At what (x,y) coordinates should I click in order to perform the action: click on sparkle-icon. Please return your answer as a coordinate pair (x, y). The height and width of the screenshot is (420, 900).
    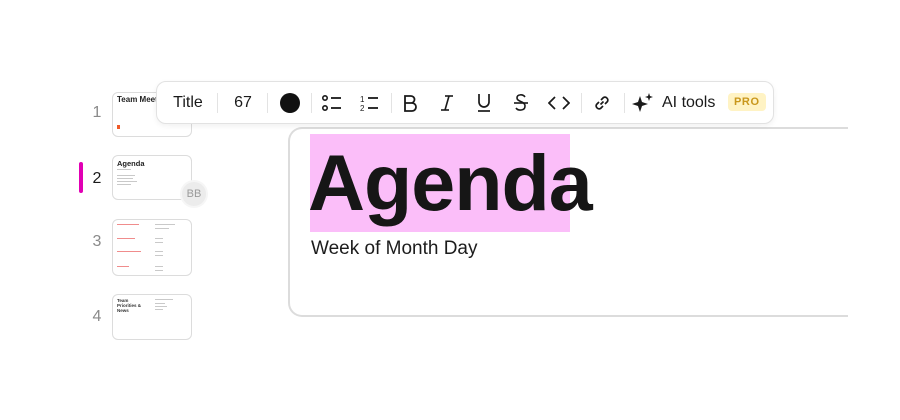
    Looking at the image, I should click on (642, 102).